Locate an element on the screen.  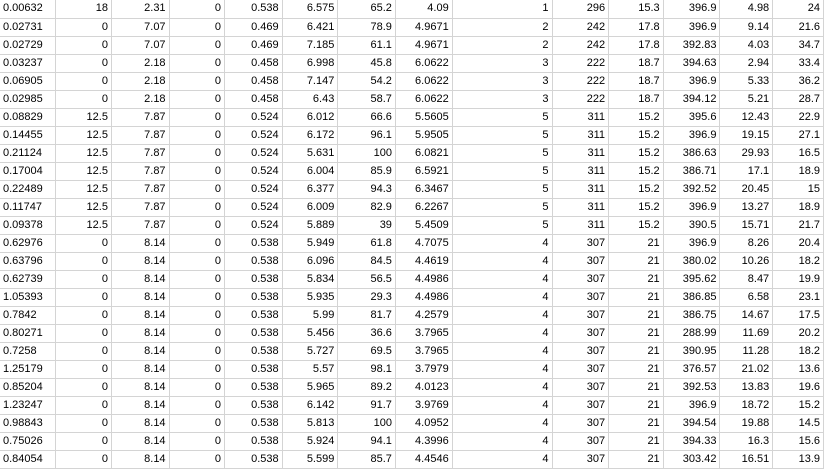
table-cell: 69.5 is located at coordinates (366, 351).